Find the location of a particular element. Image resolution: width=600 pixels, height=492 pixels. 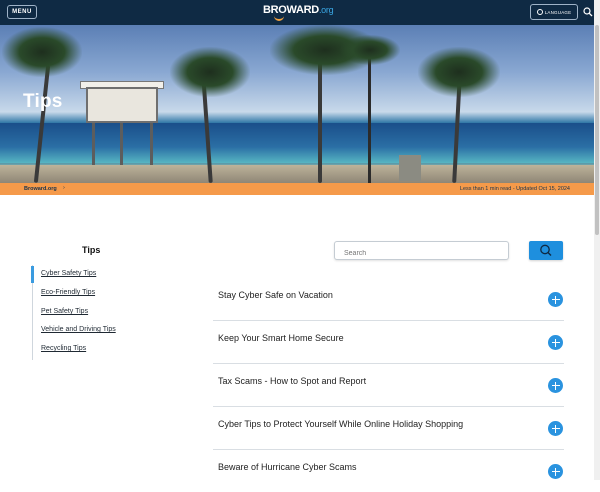

logo-text-2: WARD is located at coordinates (303, 10).